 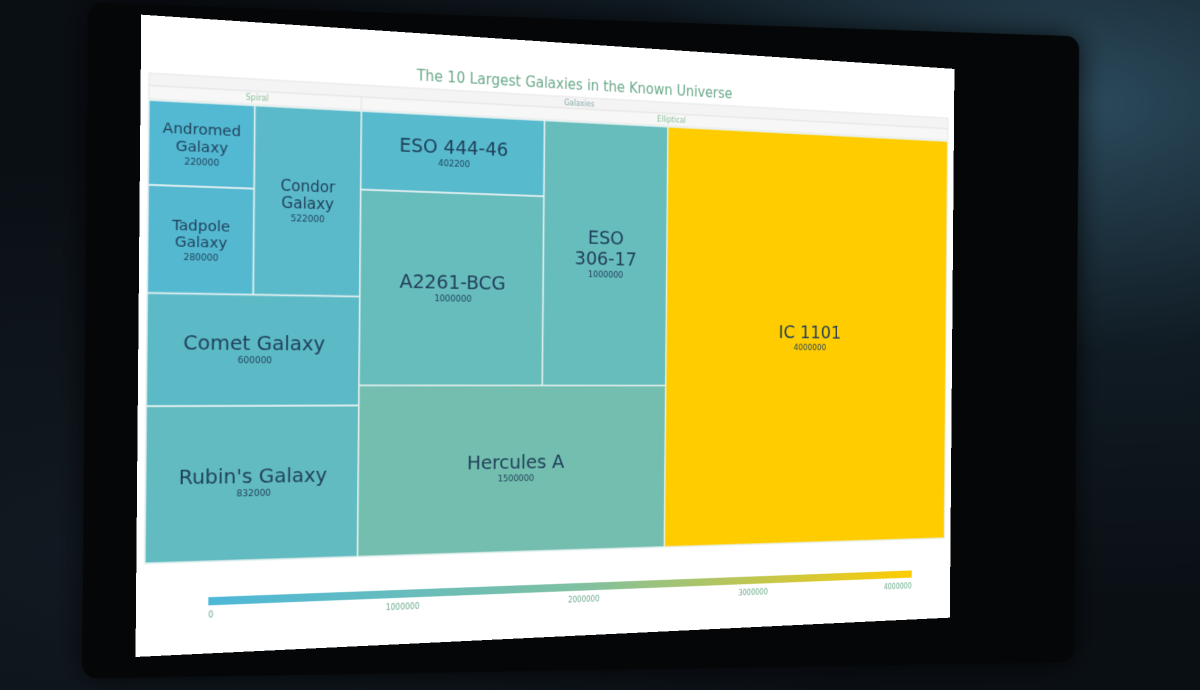 What do you see at coordinates (254, 342) in the screenshot?
I see `tile-name-comet-galaxy: Comet Galaxy` at bounding box center [254, 342].